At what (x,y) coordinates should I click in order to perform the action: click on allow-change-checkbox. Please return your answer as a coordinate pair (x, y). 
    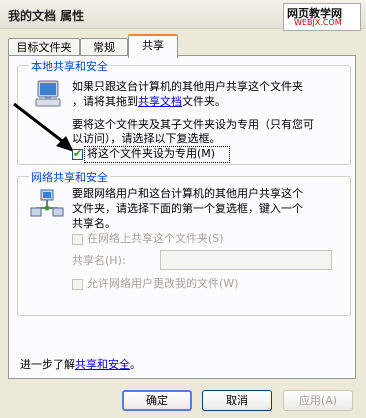
    Looking at the image, I should click on (77, 284).